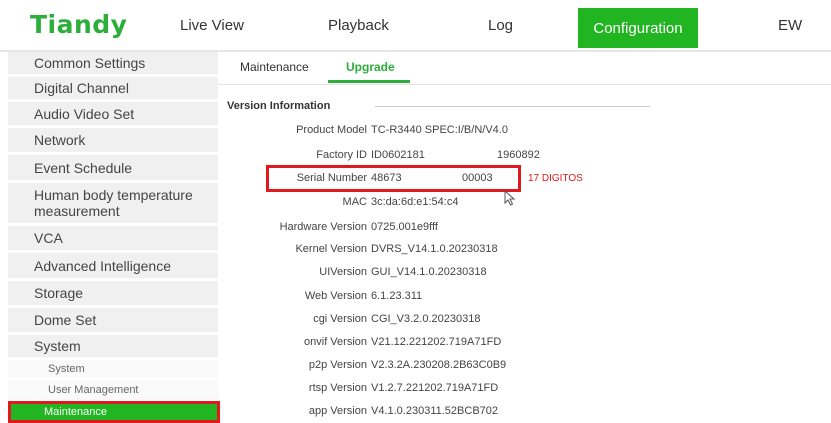 This screenshot has height=423, width=831. I want to click on hardware-version-label: Hardware Version, so click(323, 227).